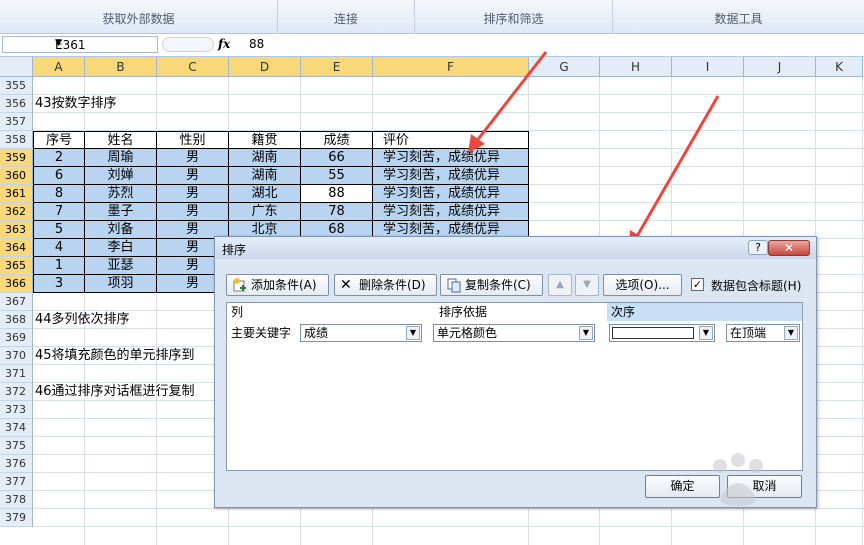  I want to click on delete-level-button: ✕ 删除条件(D), so click(385, 285).